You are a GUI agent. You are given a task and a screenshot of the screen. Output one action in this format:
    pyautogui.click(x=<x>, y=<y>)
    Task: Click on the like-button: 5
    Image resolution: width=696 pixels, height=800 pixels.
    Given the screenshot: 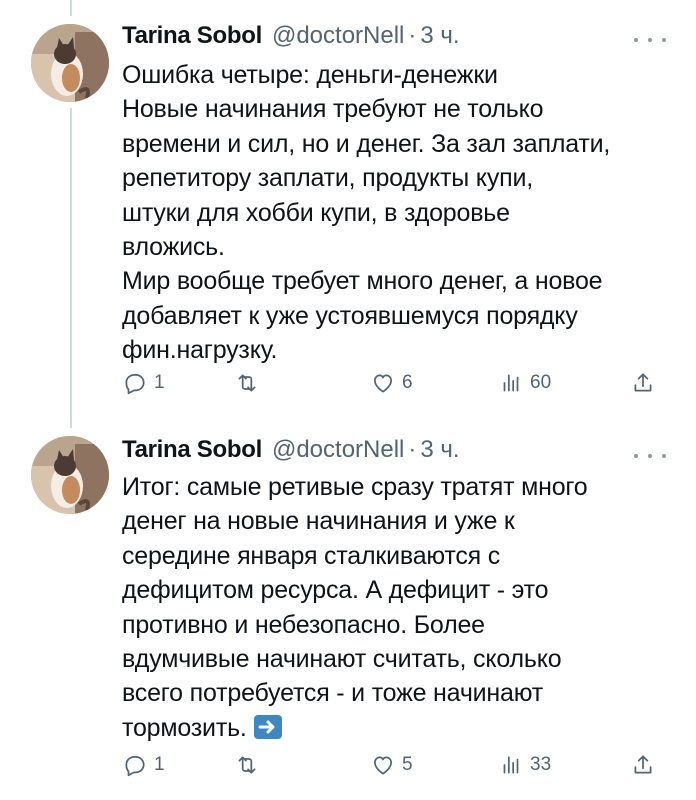 What is the action you would take?
    pyautogui.click(x=391, y=765)
    